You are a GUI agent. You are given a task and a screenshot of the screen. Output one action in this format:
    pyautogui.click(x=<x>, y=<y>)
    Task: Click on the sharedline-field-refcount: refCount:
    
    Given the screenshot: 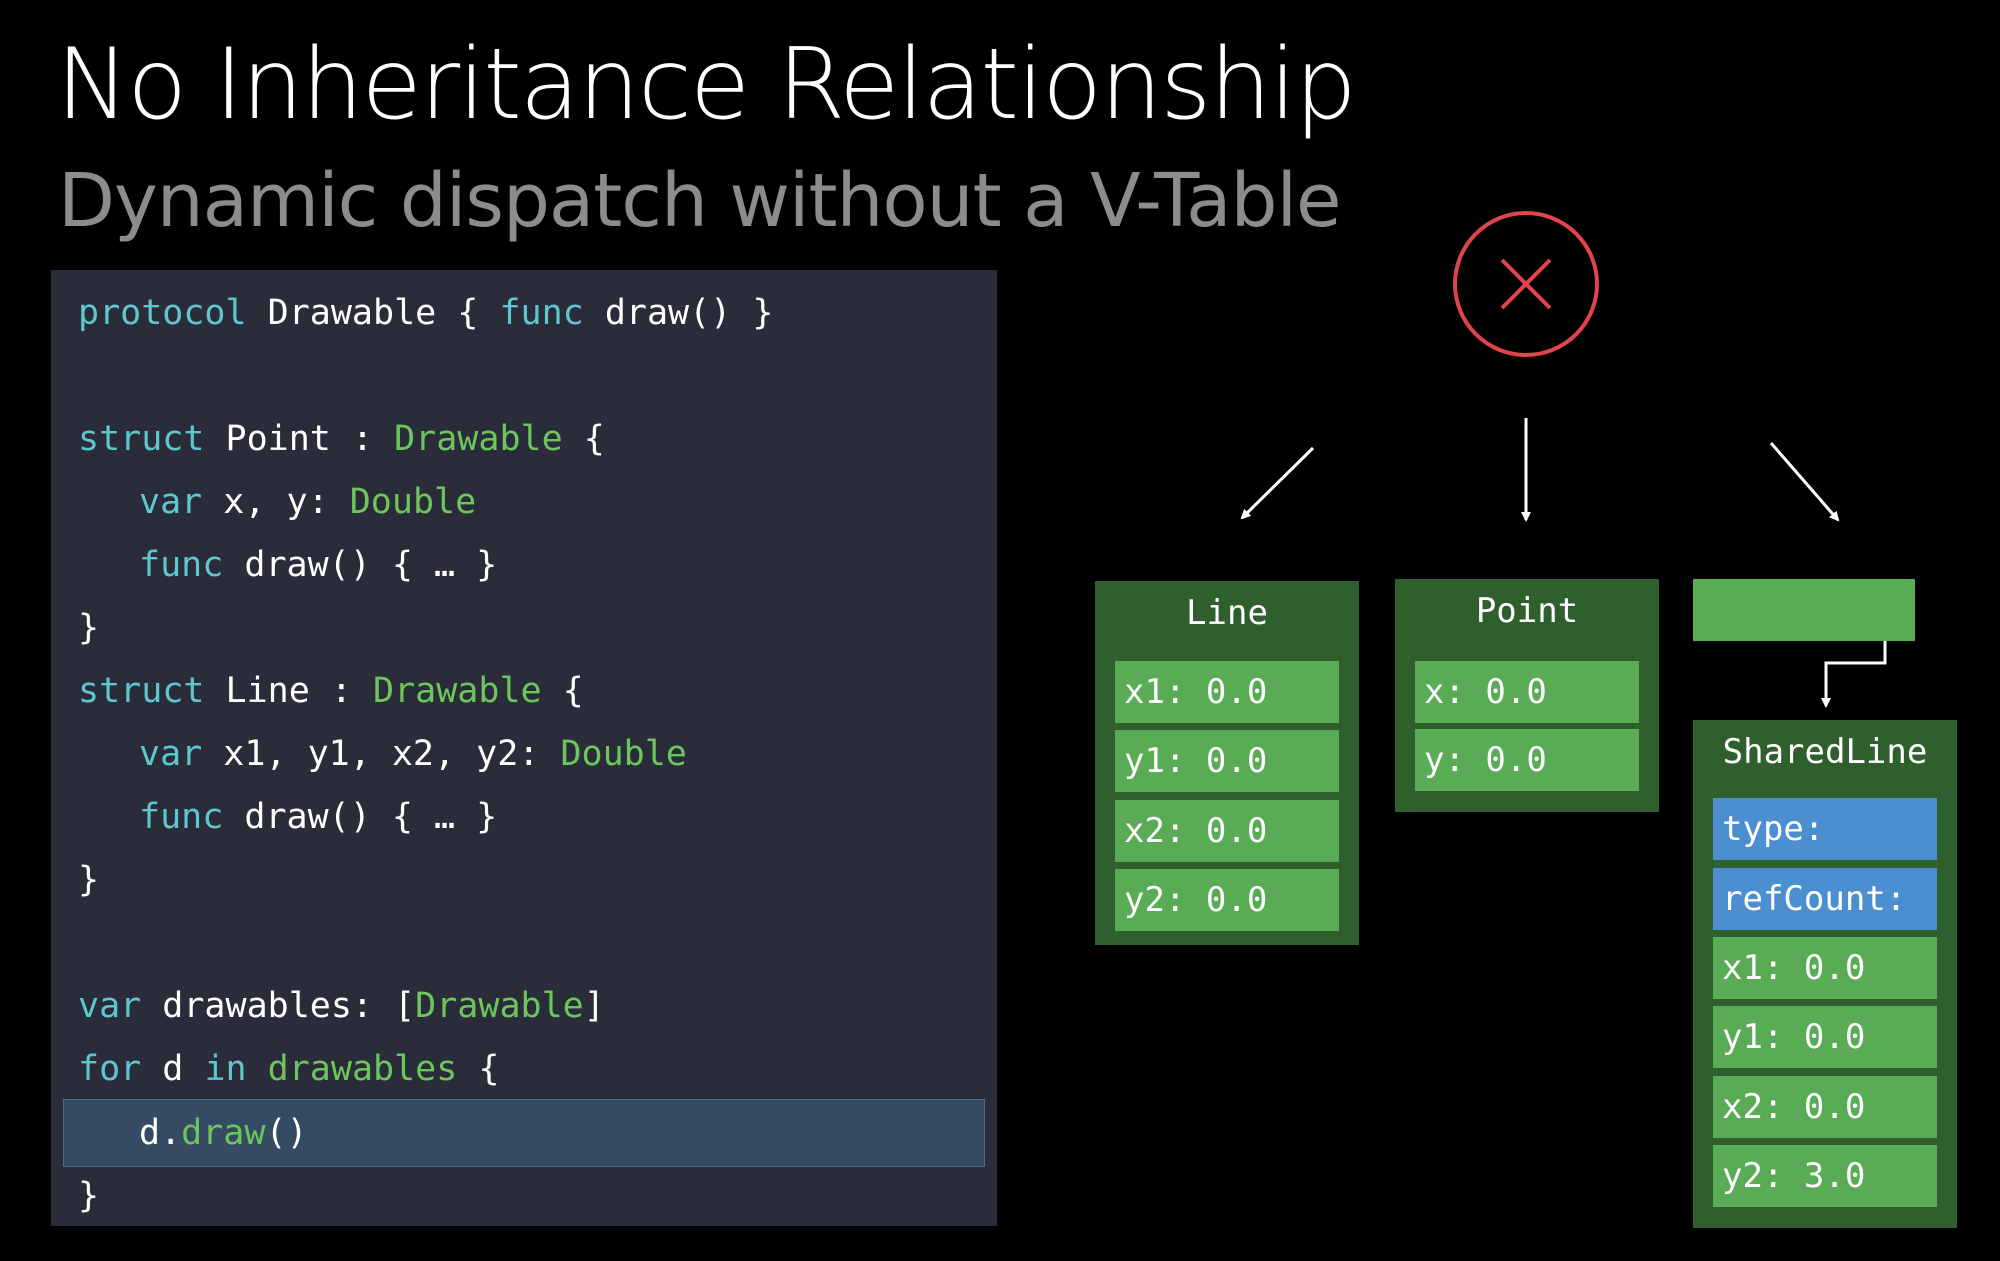 What is the action you would take?
    pyautogui.click(x=1825, y=899)
    